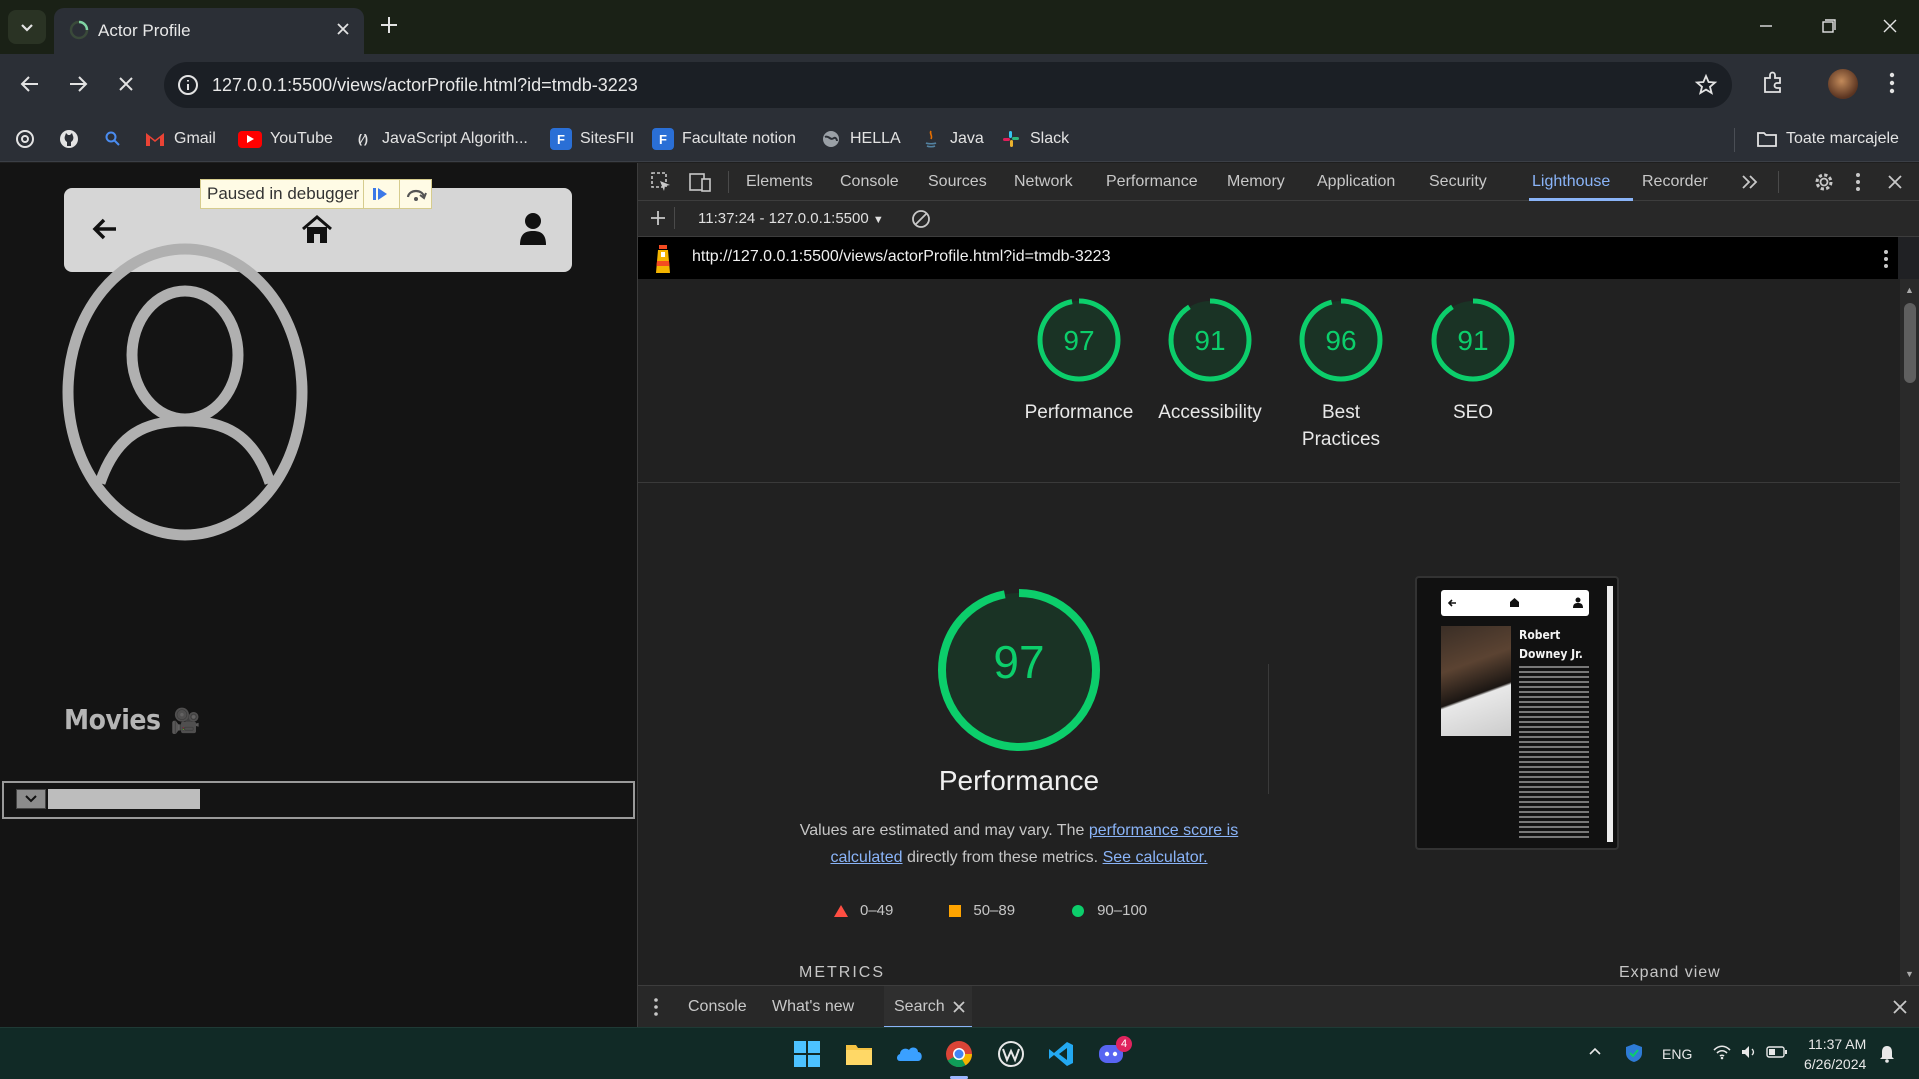 This screenshot has width=1919, height=1079. What do you see at coordinates (31, 799) in the screenshot?
I see `dropdown-chevron-icon` at bounding box center [31, 799].